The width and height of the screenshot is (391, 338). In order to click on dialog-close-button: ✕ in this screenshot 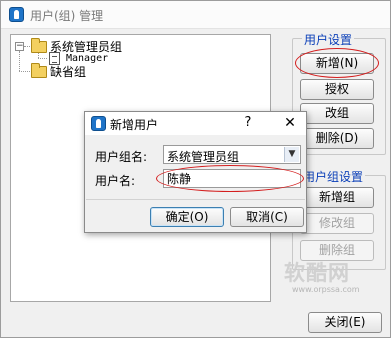, I will do `click(290, 123)`.